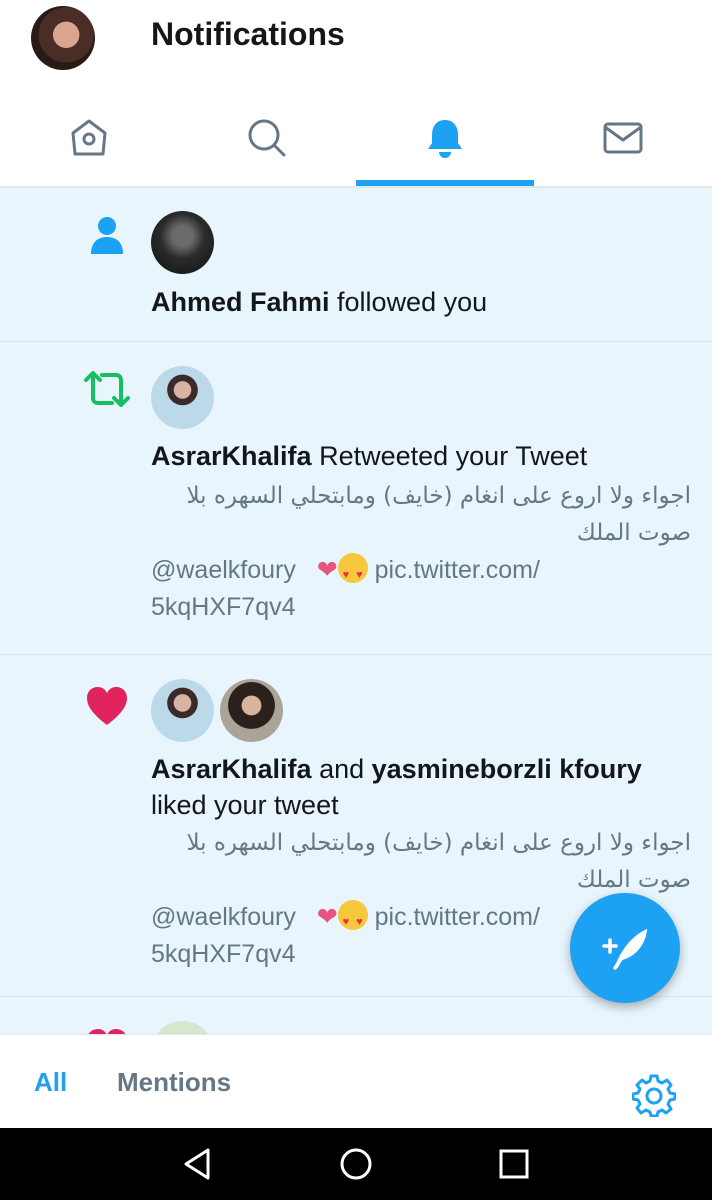 The width and height of the screenshot is (712, 1200). I want to click on filter-bar: All Mentions, so click(356, 1081).